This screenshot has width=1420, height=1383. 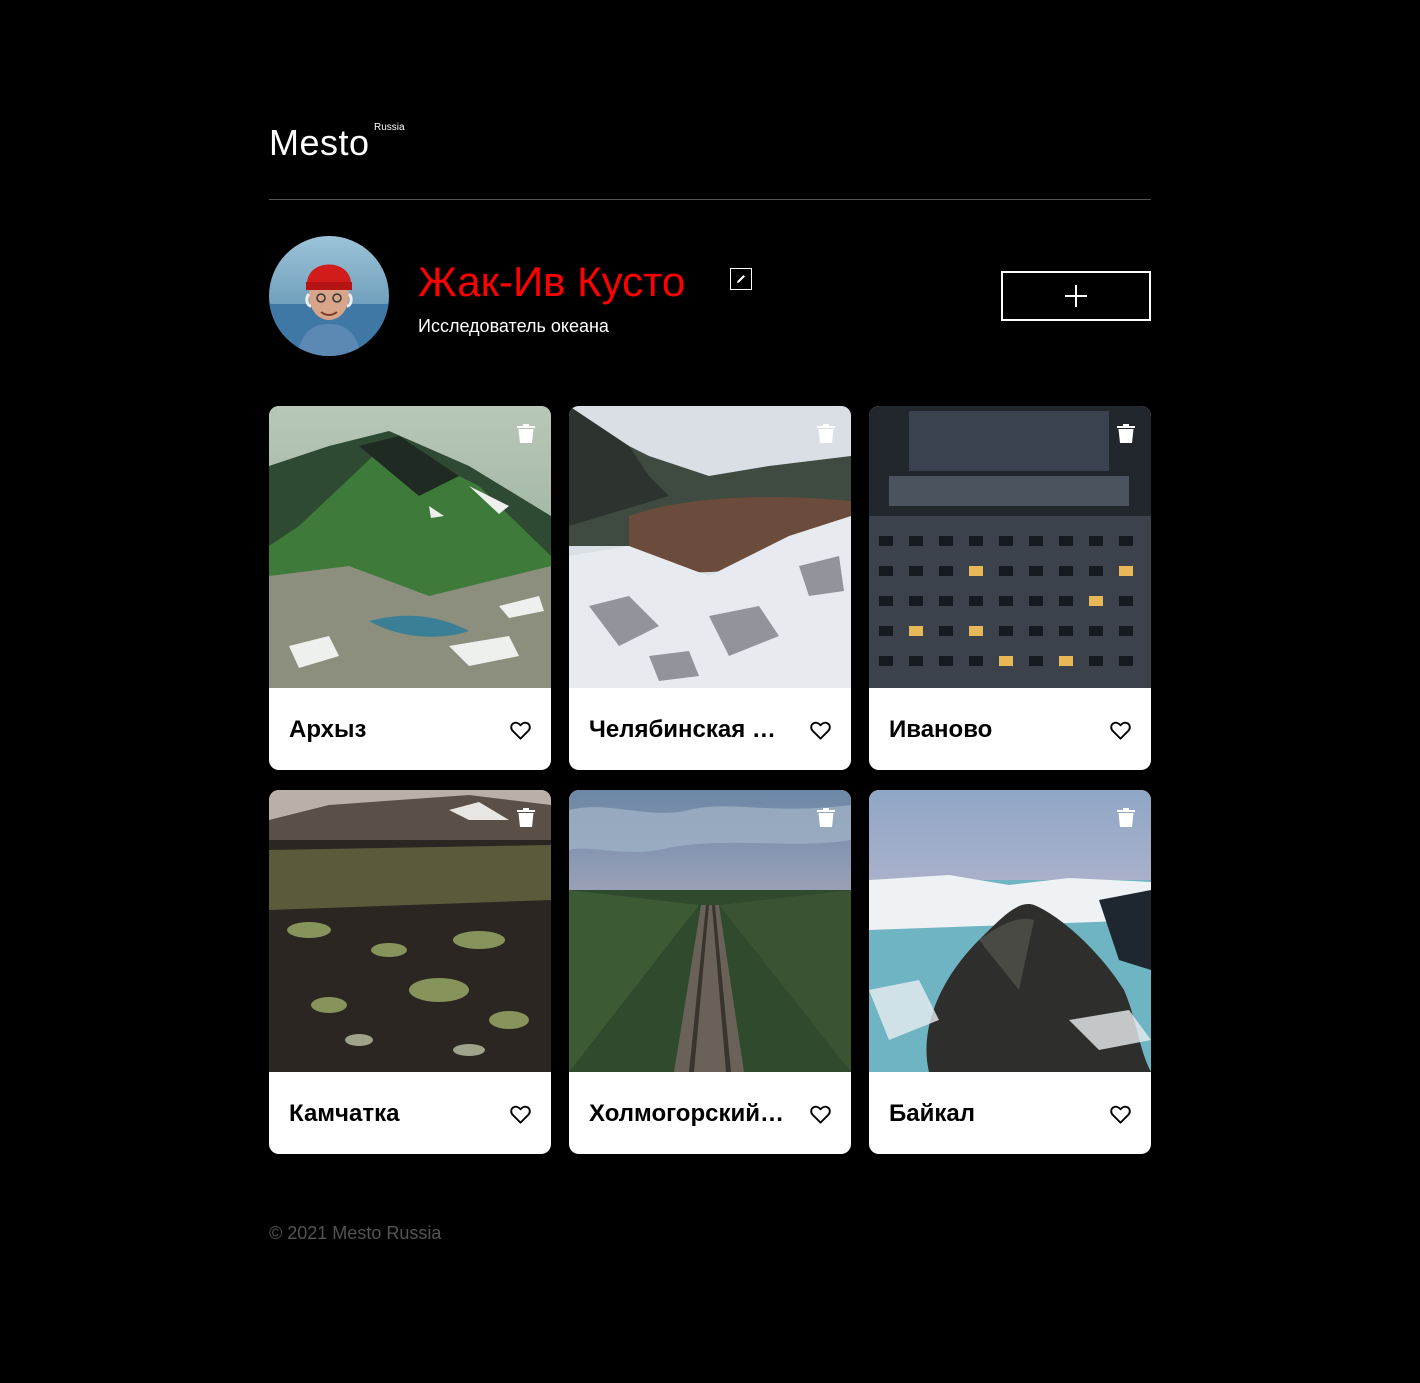 I want to click on card: Холмогорский район, so click(x=710, y=972).